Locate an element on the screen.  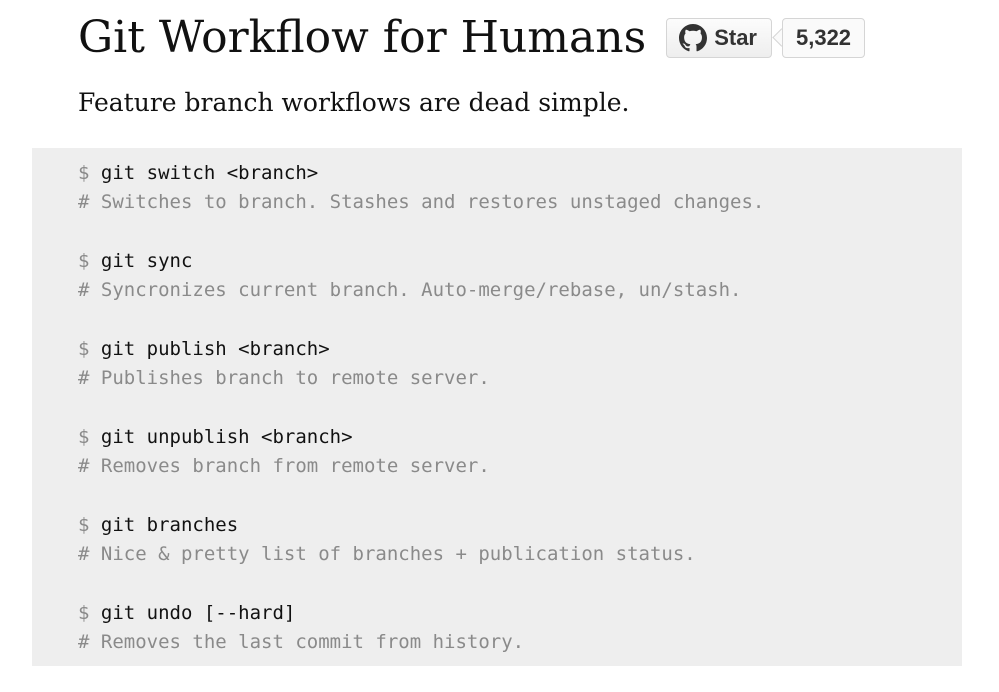
github-star-widget: Star 5,322 is located at coordinates (766, 38).